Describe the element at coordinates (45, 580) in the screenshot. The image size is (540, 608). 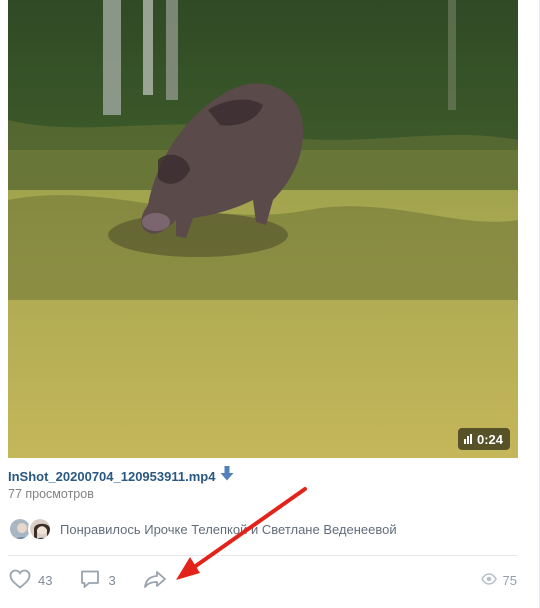
I see `like-count: 43` at that location.